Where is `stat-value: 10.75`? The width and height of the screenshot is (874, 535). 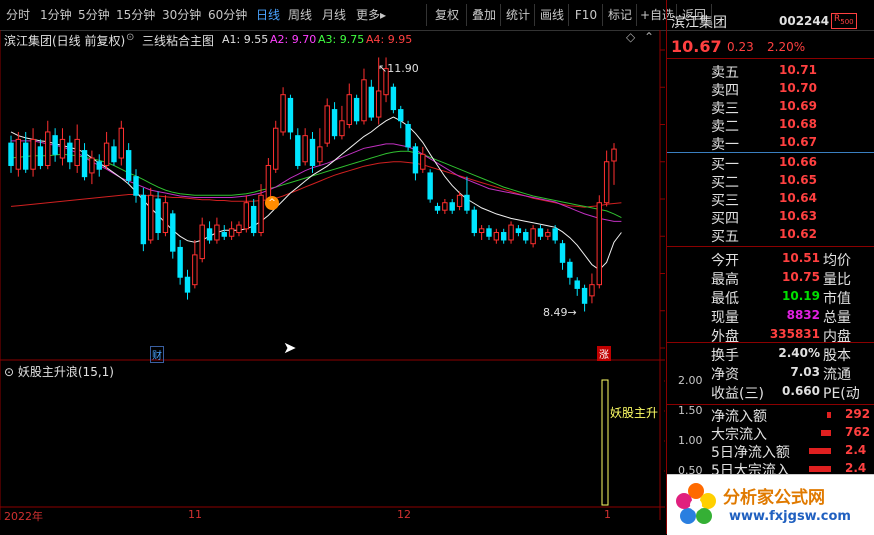
stat-value: 10.75 is located at coordinates (801, 277).